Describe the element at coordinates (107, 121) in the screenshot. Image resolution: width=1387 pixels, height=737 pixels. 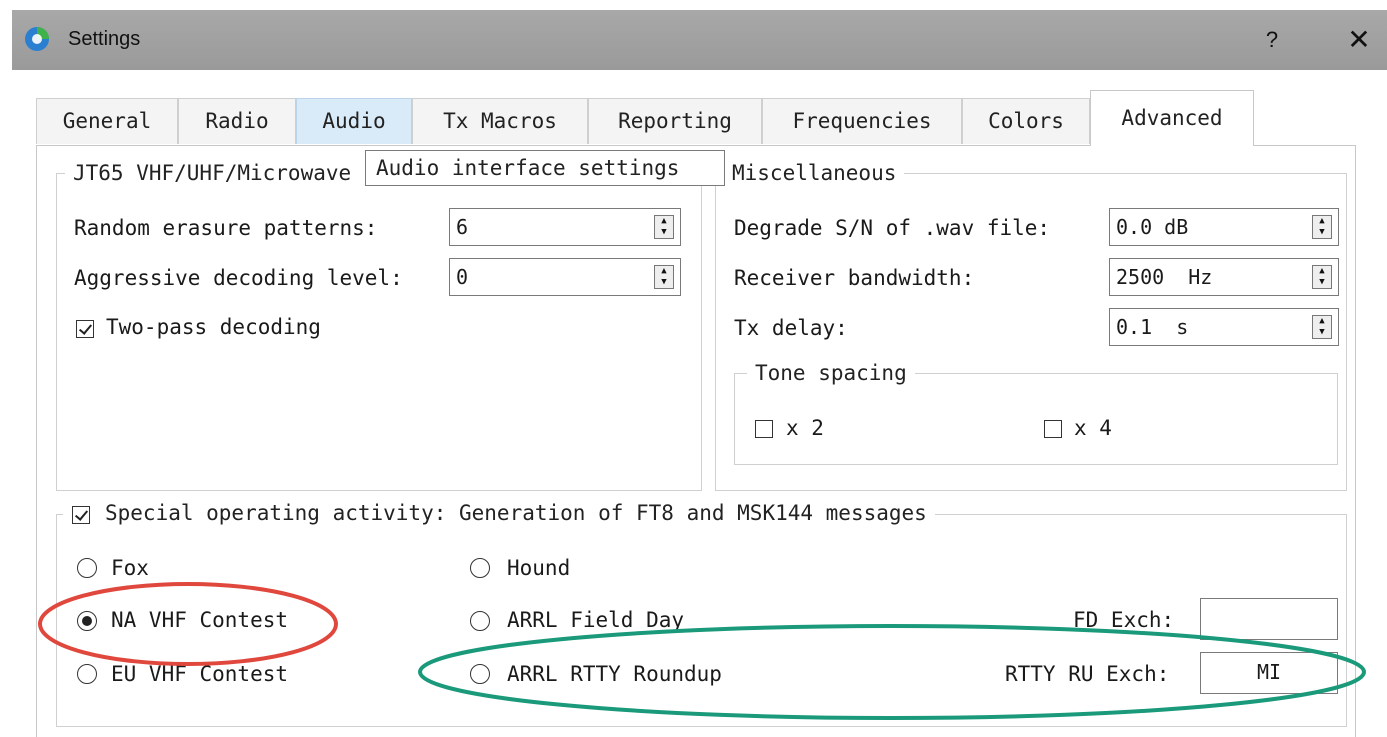
I see `tab-general: General` at that location.